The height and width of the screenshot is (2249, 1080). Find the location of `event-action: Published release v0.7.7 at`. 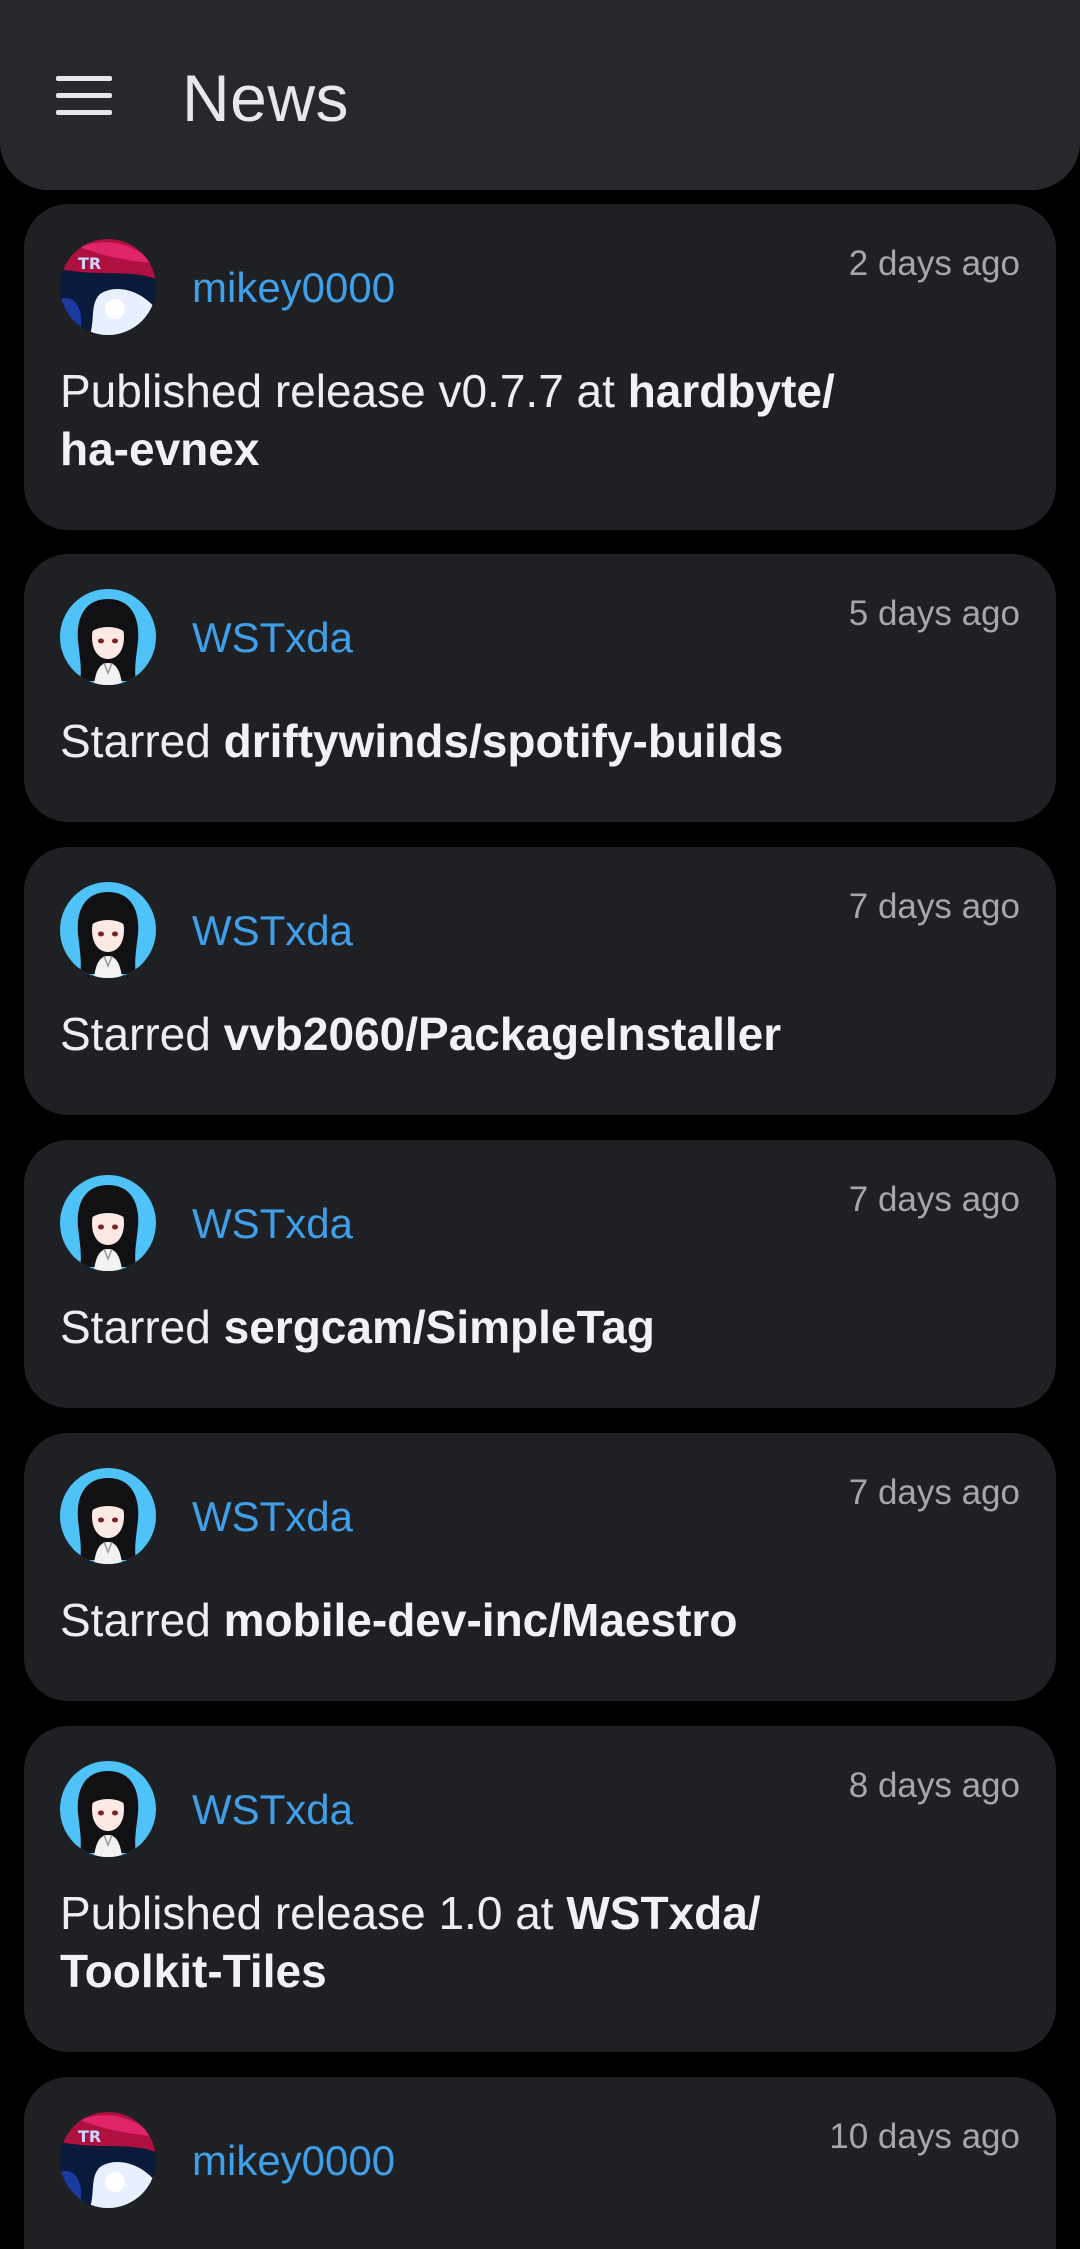

event-action: Published release v0.7.7 at is located at coordinates (344, 391).